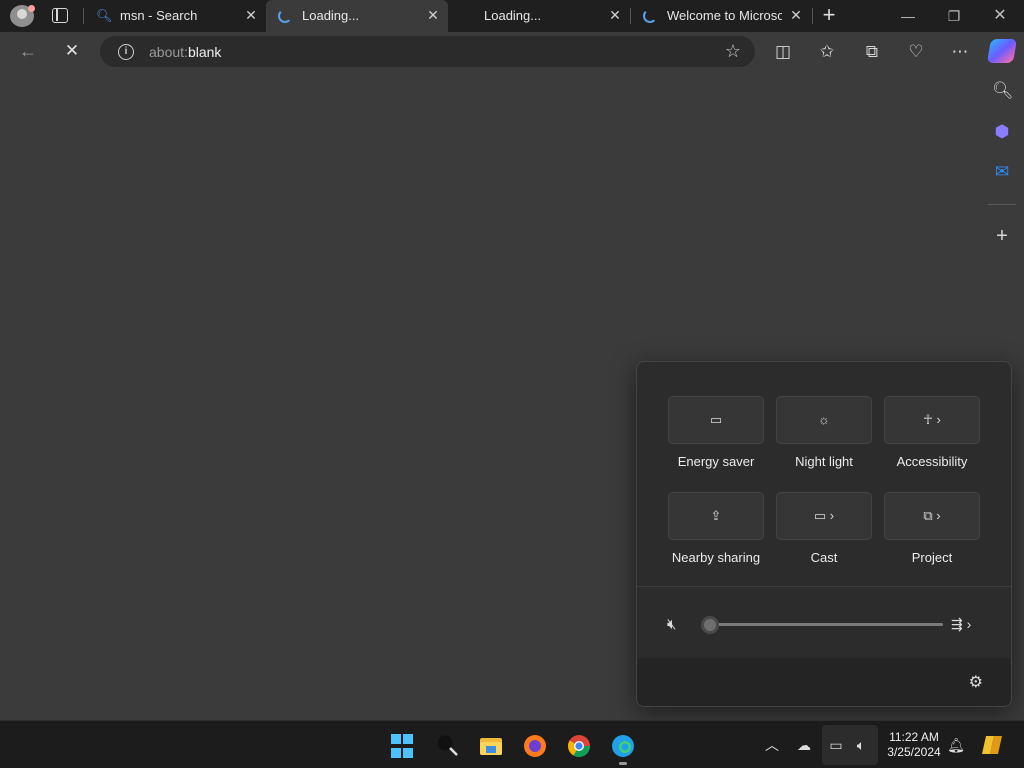 The height and width of the screenshot is (768, 1024). What do you see at coordinates (1002, 236) in the screenshot?
I see `add-icon: +` at bounding box center [1002, 236].